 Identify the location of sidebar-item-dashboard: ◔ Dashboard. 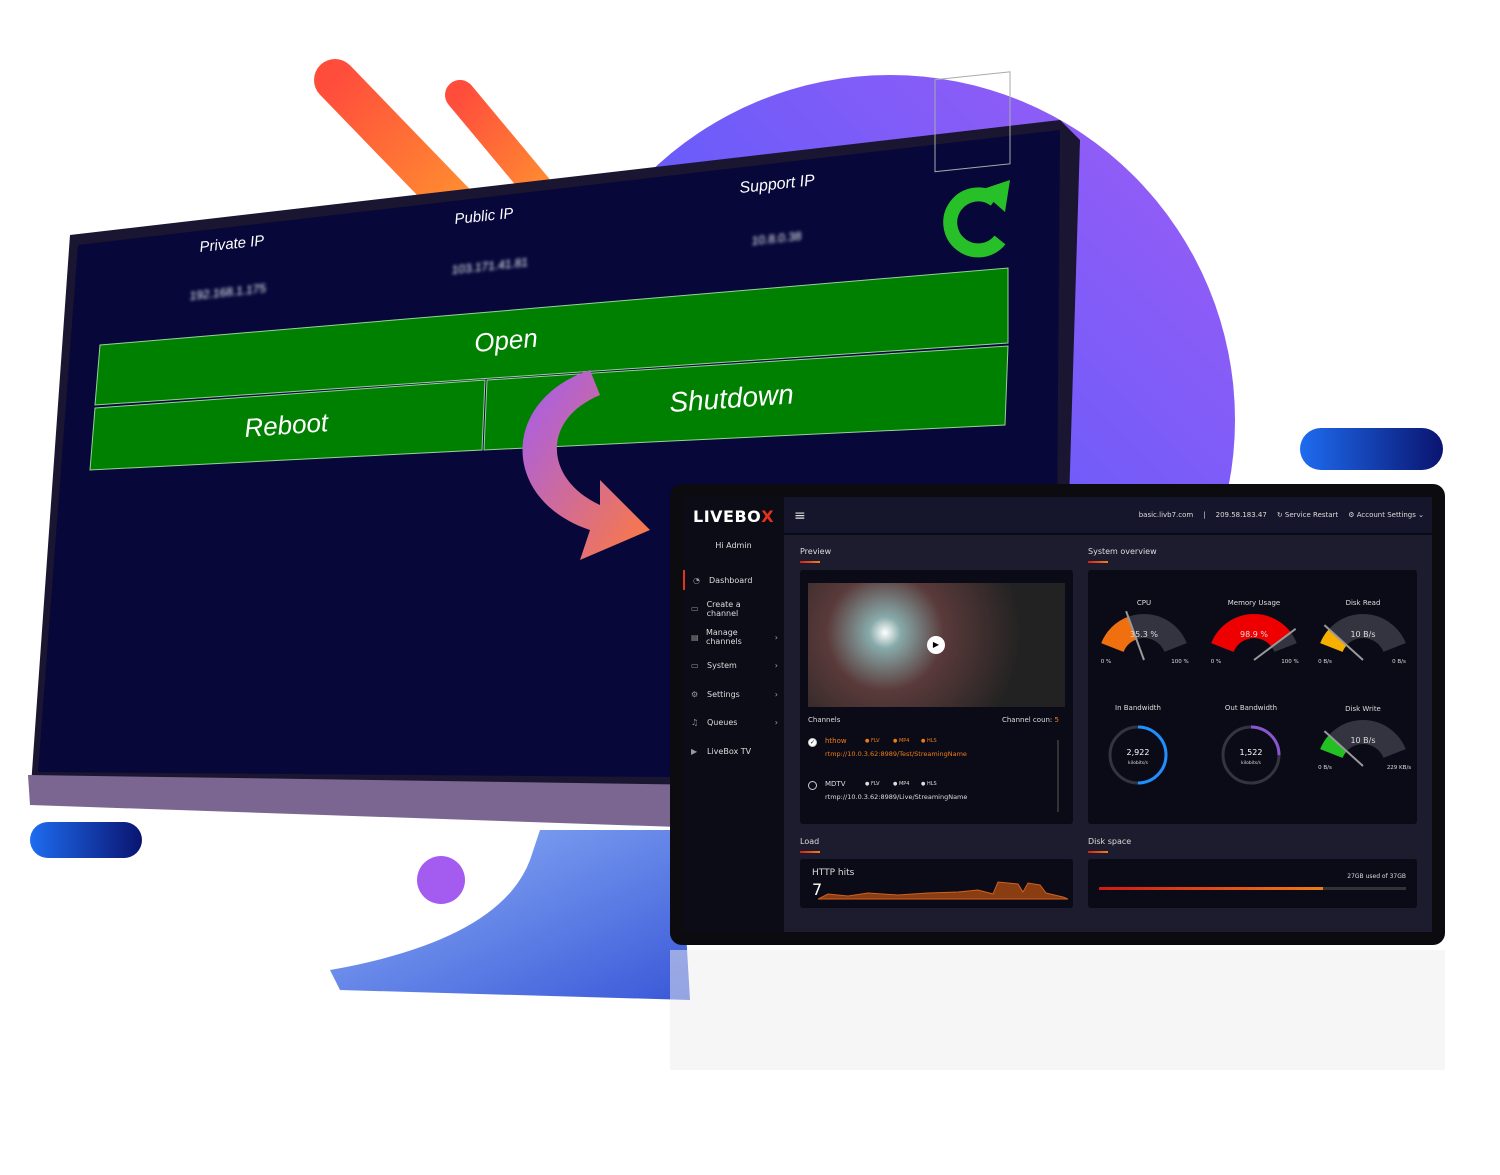
(733, 580).